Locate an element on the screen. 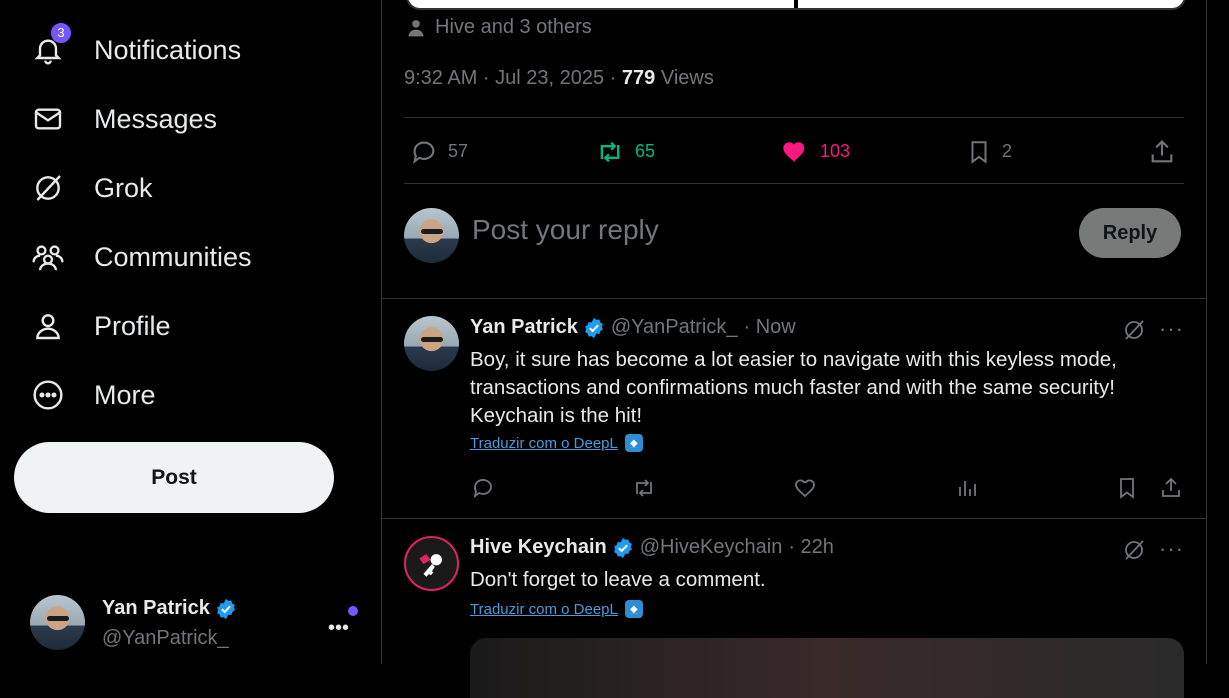 The width and height of the screenshot is (1229, 698). post-meta: 9:32 AM · Jul 23, 2025 · 779 Views is located at coordinates (559, 78).